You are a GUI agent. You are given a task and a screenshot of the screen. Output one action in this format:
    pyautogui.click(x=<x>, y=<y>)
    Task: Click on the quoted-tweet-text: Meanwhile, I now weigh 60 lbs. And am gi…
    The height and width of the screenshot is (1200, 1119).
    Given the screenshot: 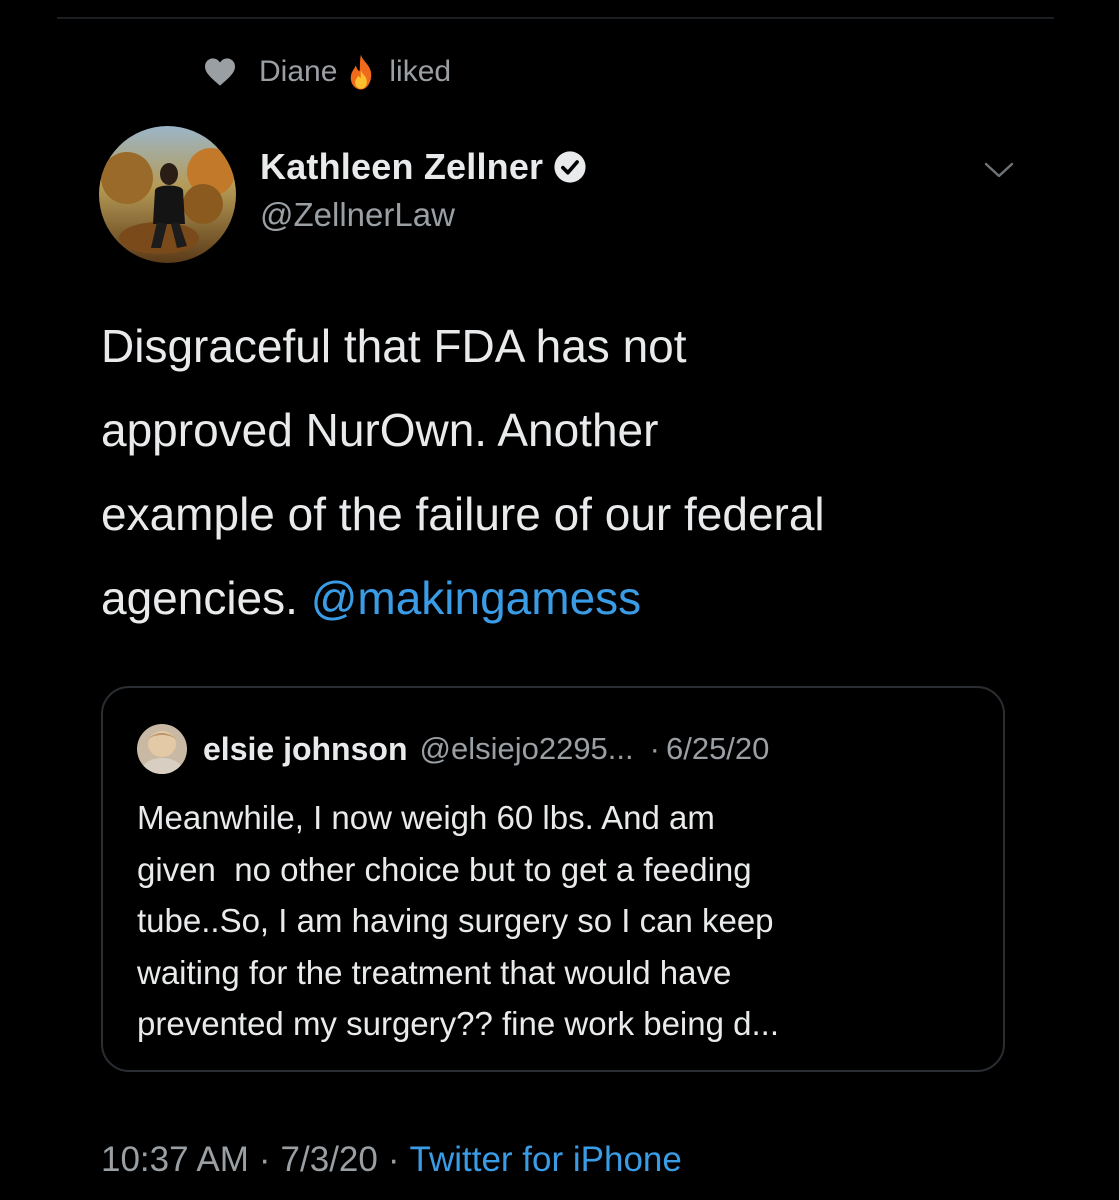 What is the action you would take?
    pyautogui.click(x=458, y=920)
    